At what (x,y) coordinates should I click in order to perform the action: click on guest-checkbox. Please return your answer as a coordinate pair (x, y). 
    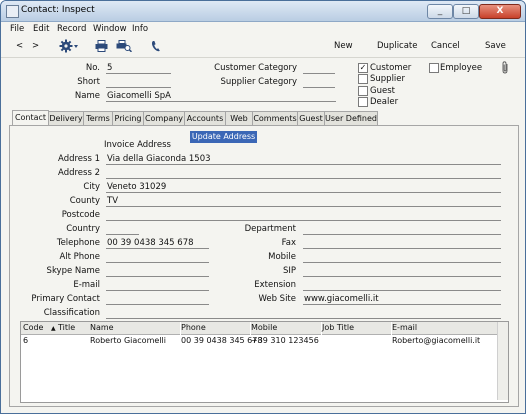
    Looking at the image, I should click on (363, 91).